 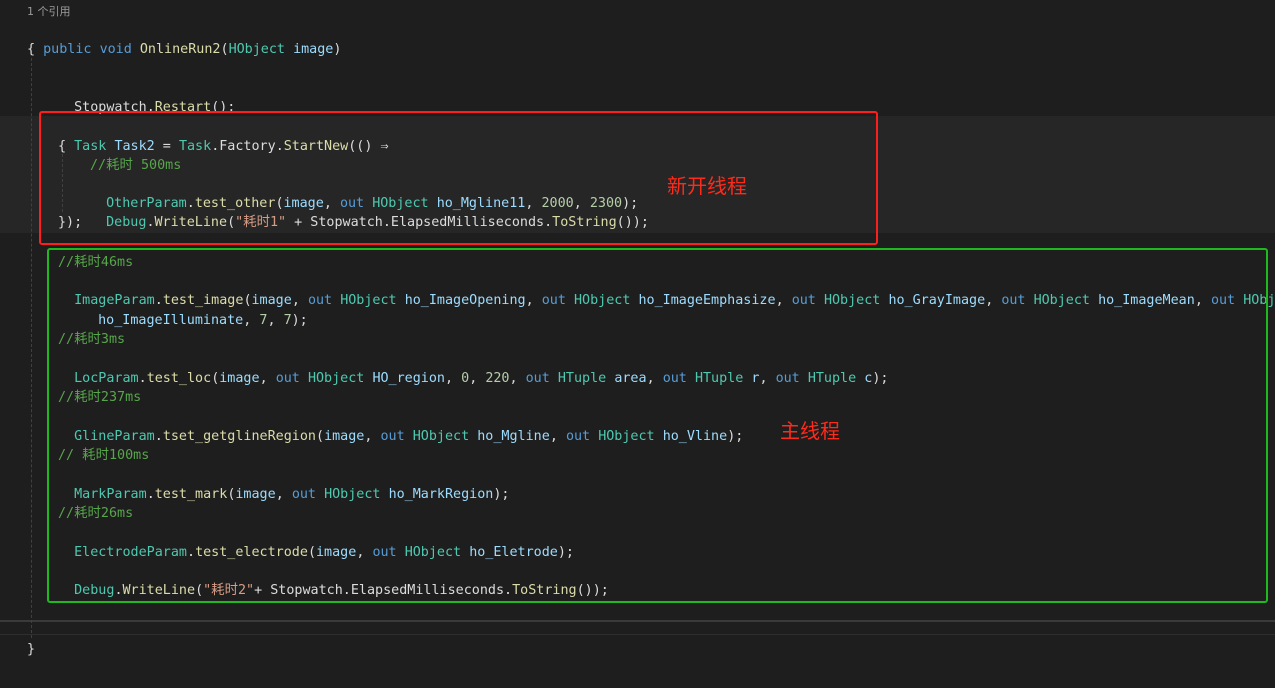 I want to click on separator-bottom, so click(x=637, y=634).